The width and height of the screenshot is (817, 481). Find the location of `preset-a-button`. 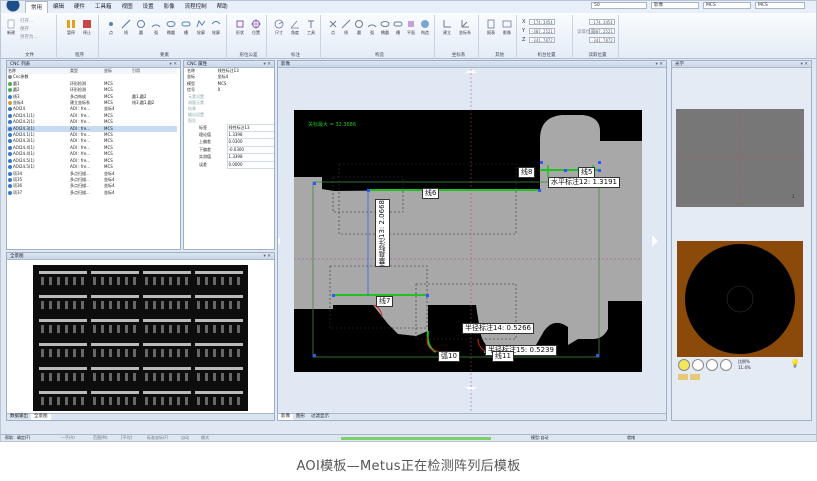

preset-a-button is located at coordinates (683, 377).